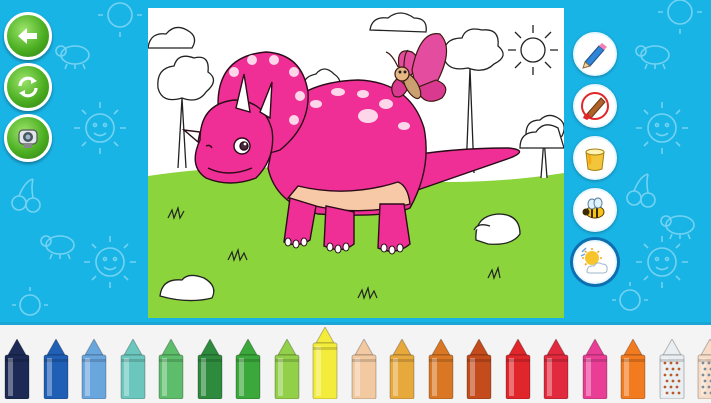 The image size is (711, 403). I want to click on refresh-icon, so click(28, 87).